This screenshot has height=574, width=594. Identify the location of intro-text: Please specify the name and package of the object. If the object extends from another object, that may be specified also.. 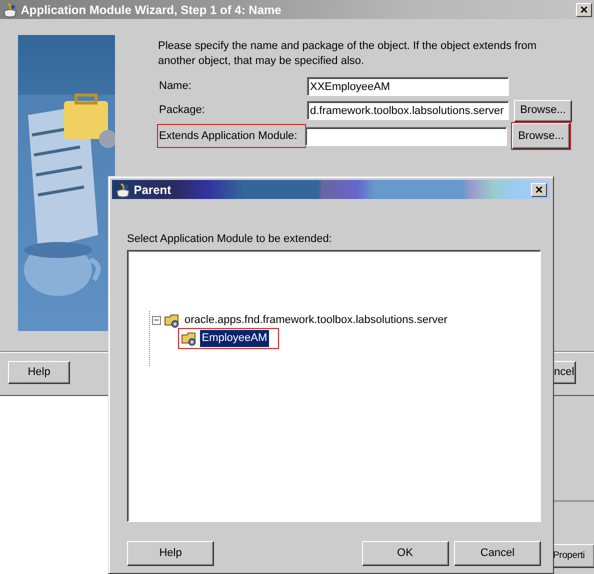
(348, 54).